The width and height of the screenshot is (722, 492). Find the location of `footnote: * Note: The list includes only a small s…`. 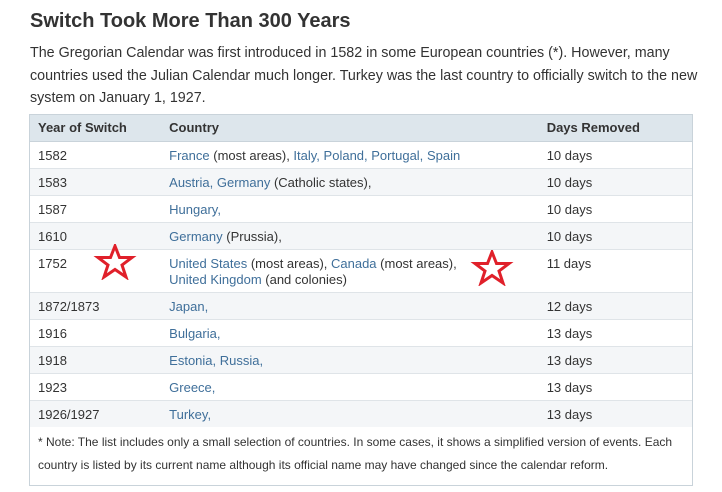

footnote: * Note: The list includes only a small s… is located at coordinates (355, 453).